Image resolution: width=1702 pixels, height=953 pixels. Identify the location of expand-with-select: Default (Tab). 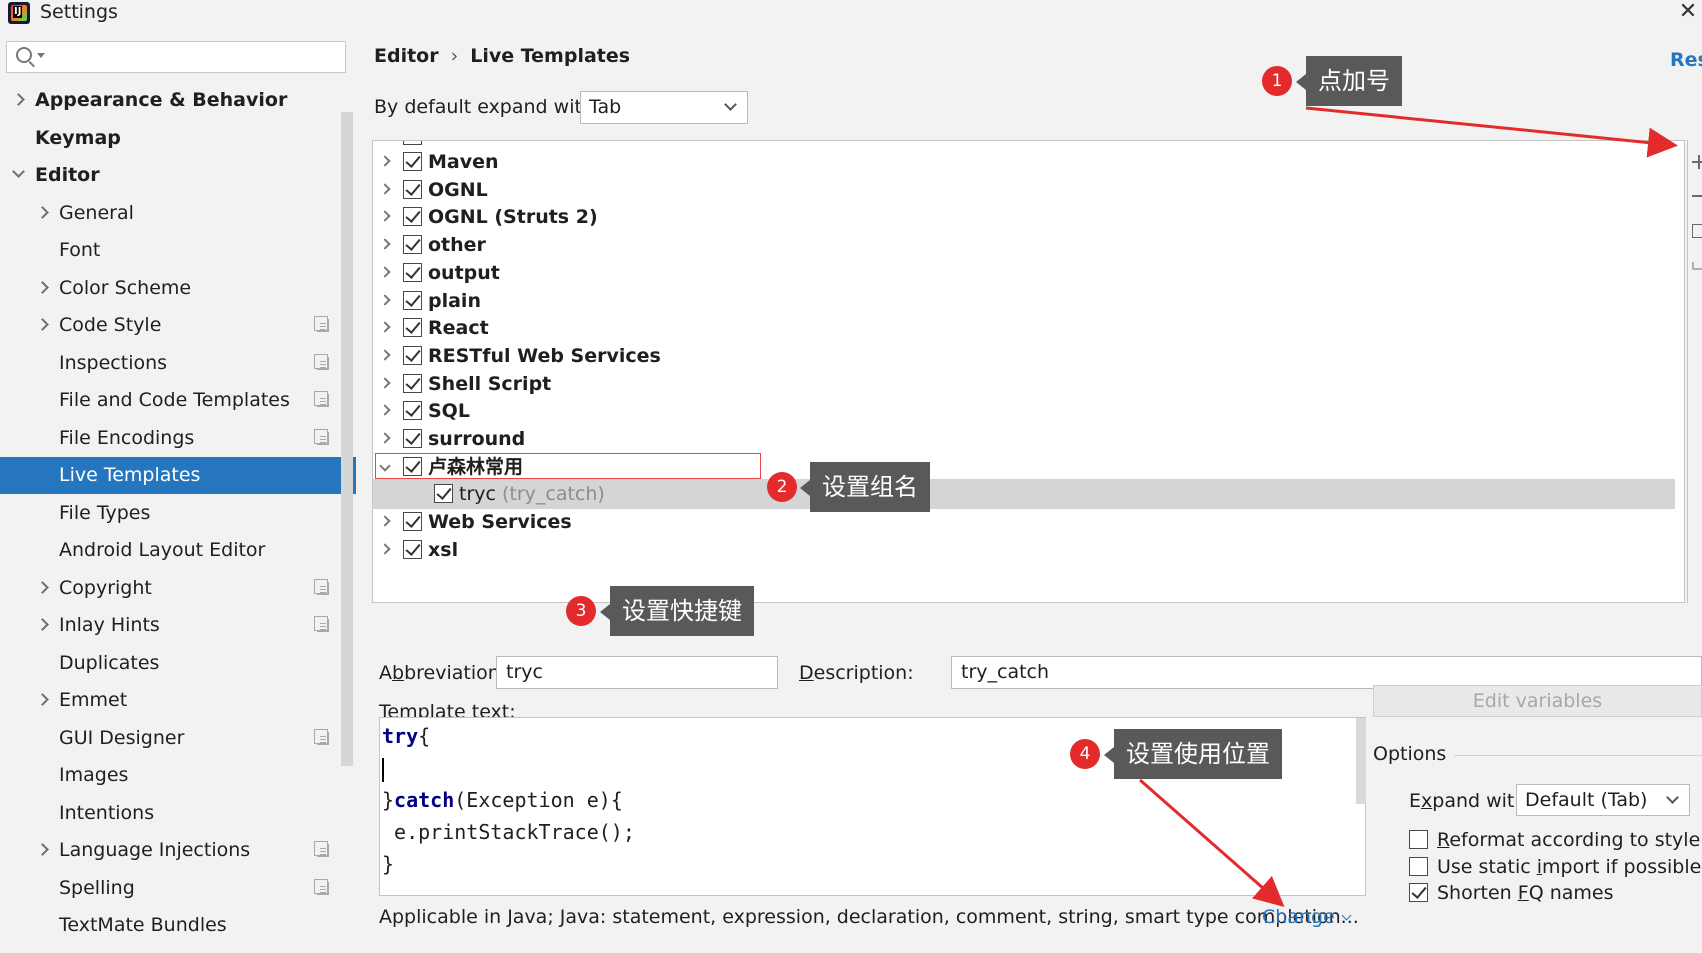
(1603, 800).